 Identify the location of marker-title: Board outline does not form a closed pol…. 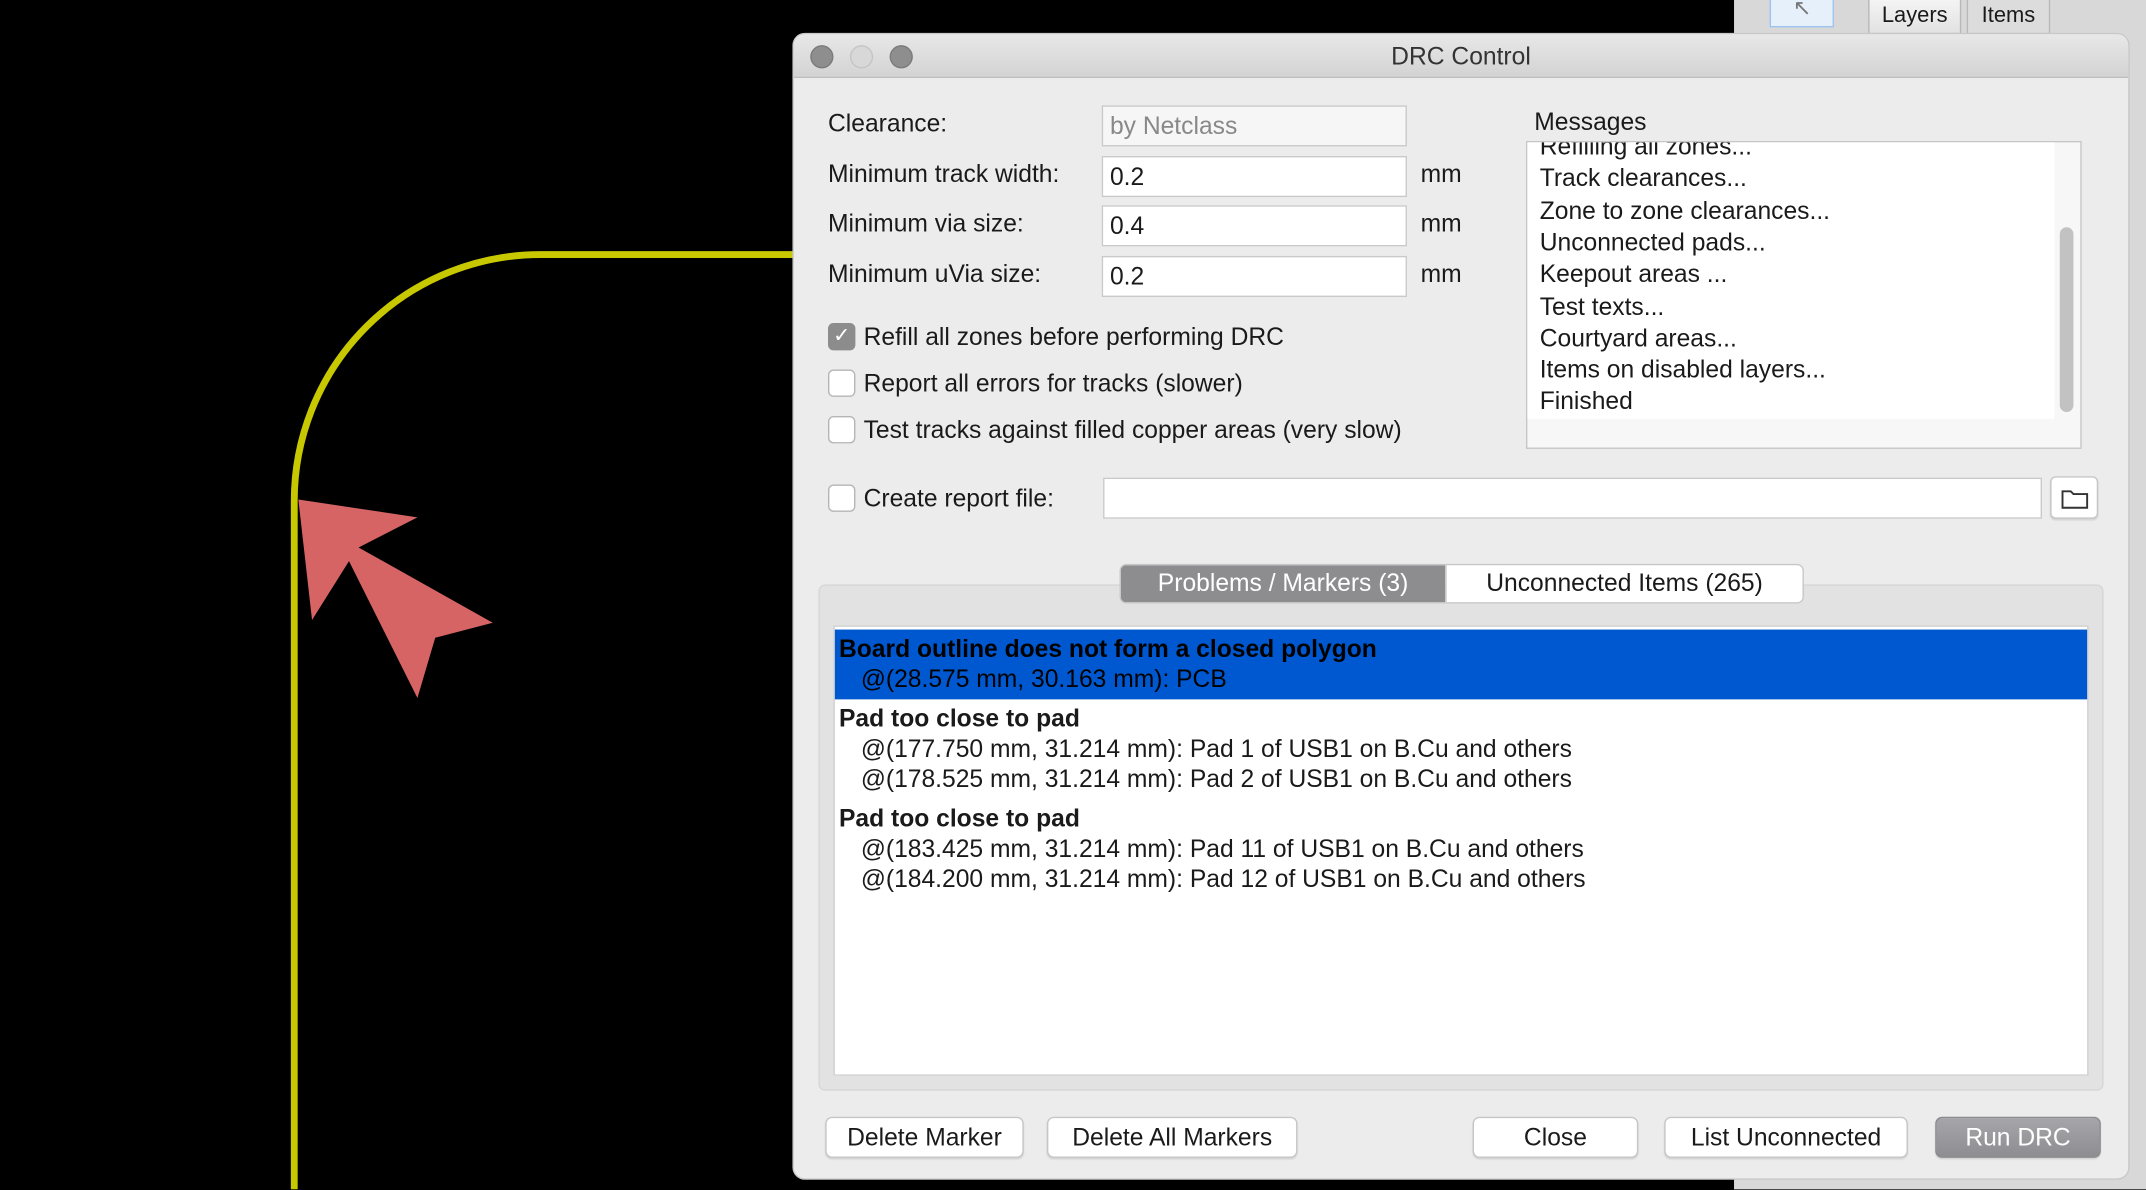
(1107, 649).